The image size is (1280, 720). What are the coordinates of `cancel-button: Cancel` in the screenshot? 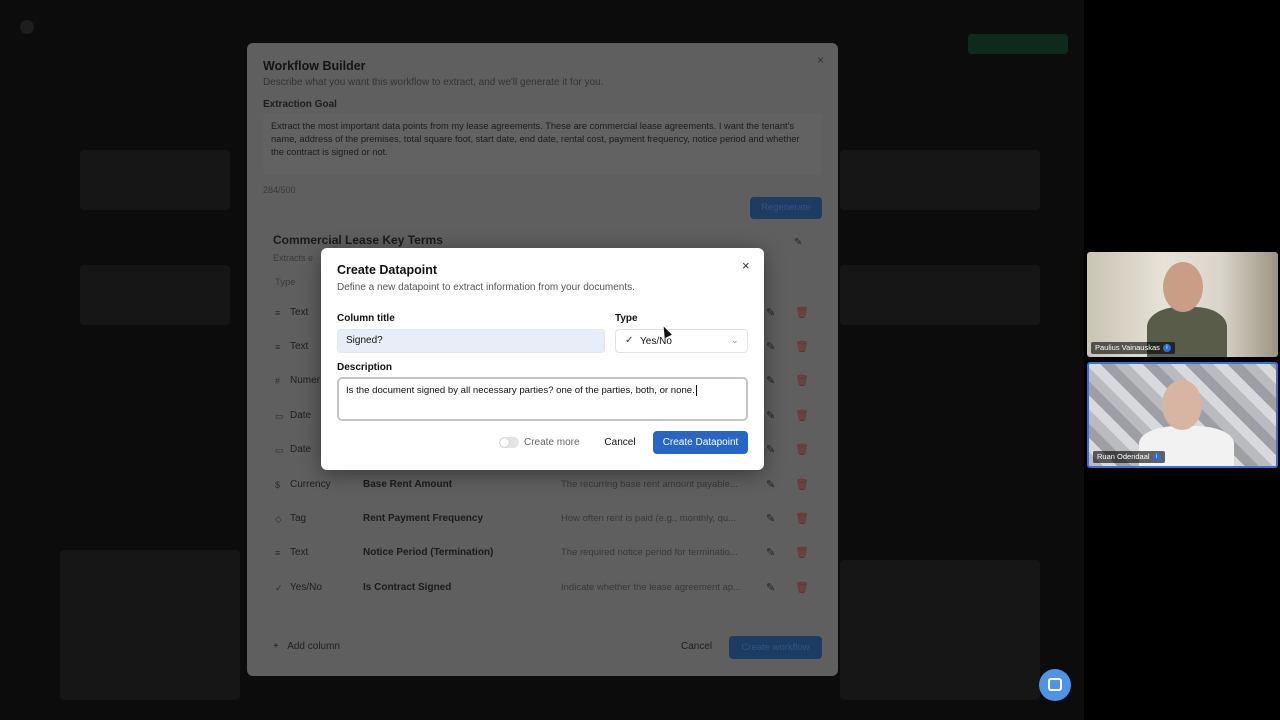 It's located at (620, 442).